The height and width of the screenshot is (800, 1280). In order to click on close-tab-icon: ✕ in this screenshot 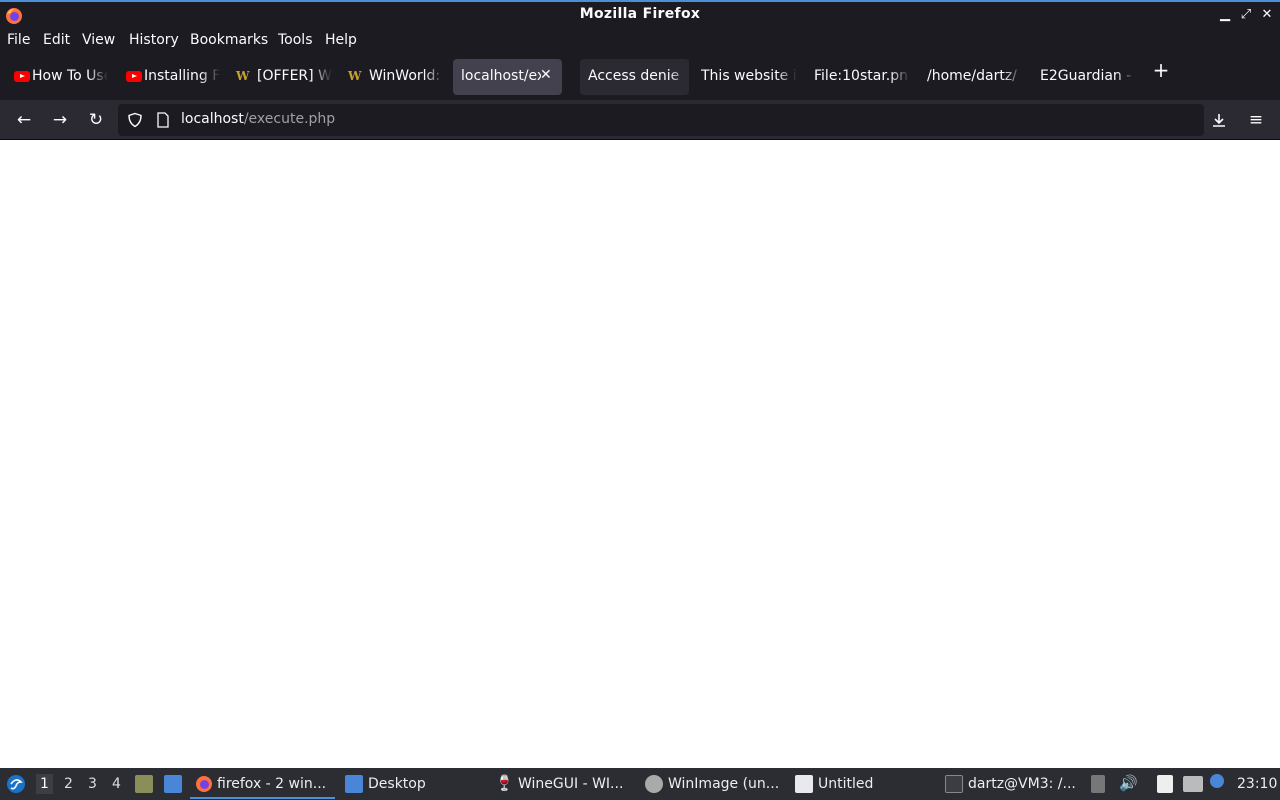, I will do `click(546, 75)`.